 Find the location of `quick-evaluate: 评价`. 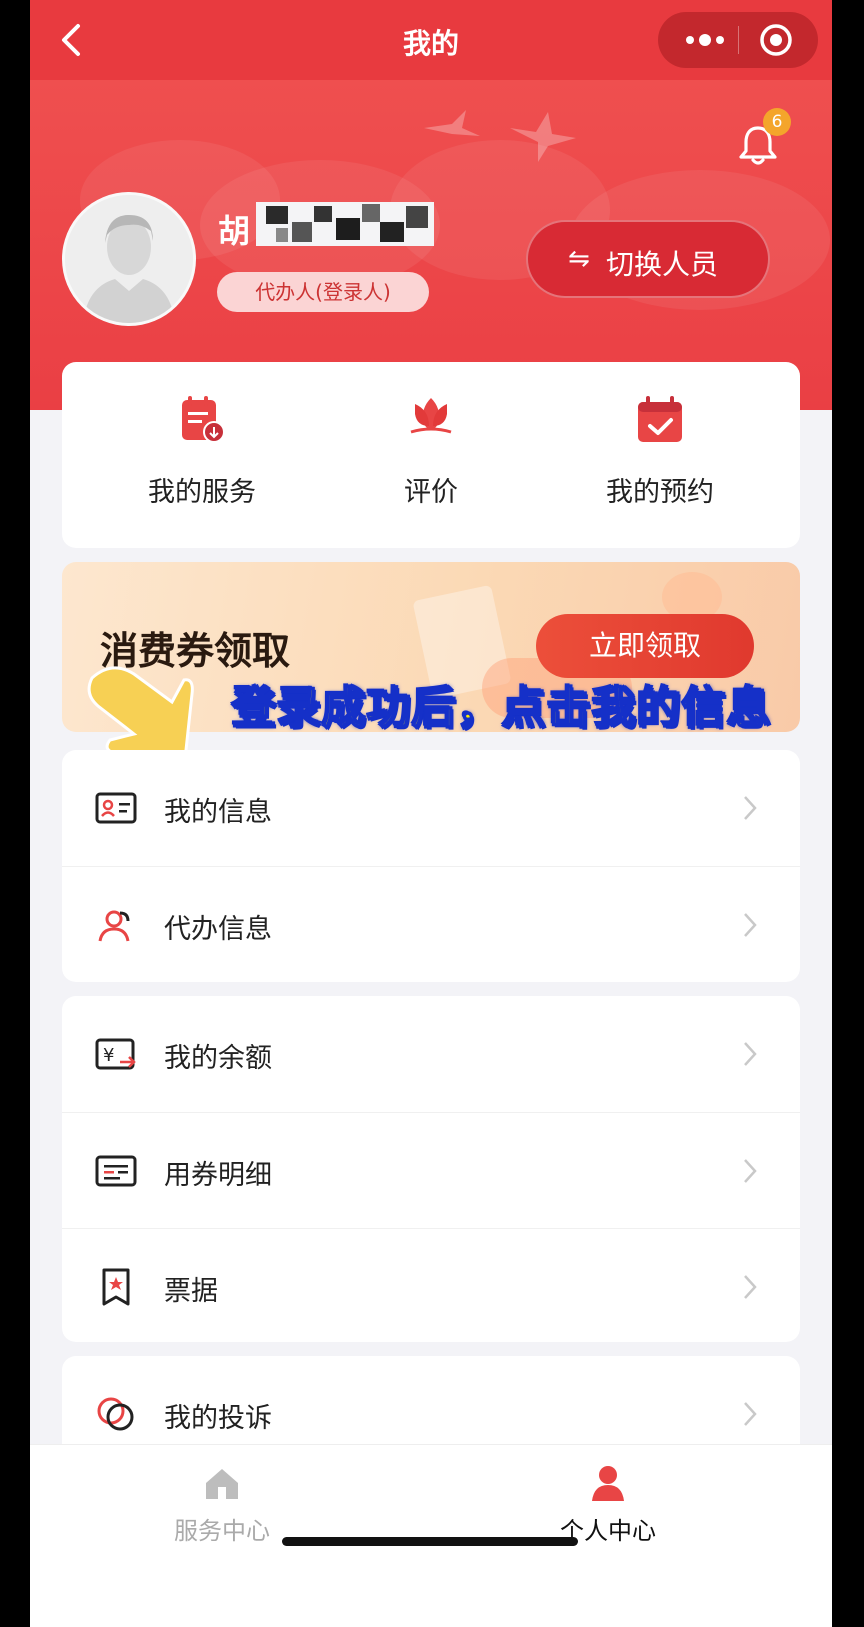

quick-evaluate: 评价 is located at coordinates (431, 450).